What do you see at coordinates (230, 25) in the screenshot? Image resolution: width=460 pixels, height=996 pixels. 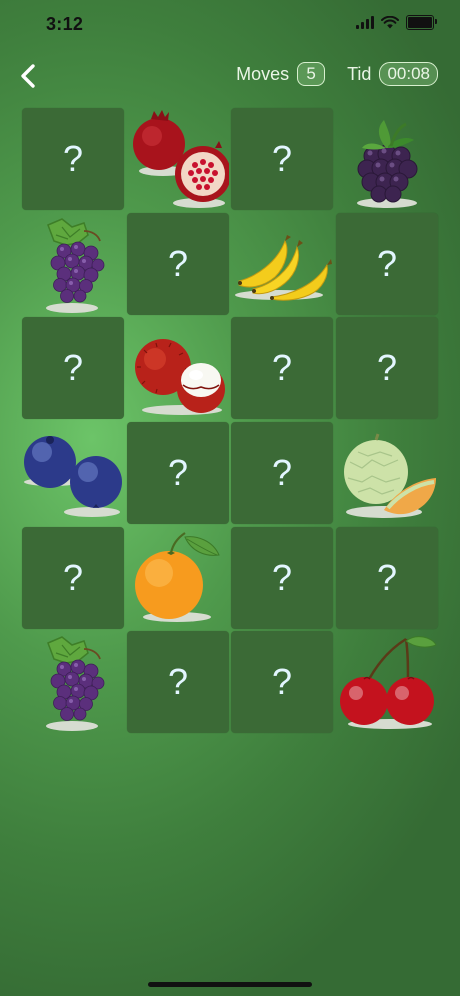 I see `status-bar: 3:12` at bounding box center [230, 25].